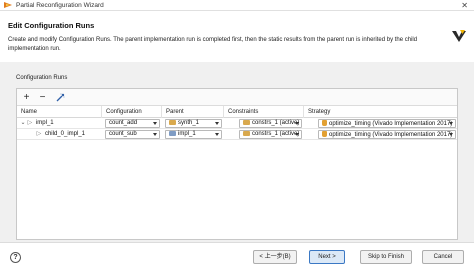 This screenshot has height=272, width=474. I want to click on parent-select: impl_1, so click(193, 134).